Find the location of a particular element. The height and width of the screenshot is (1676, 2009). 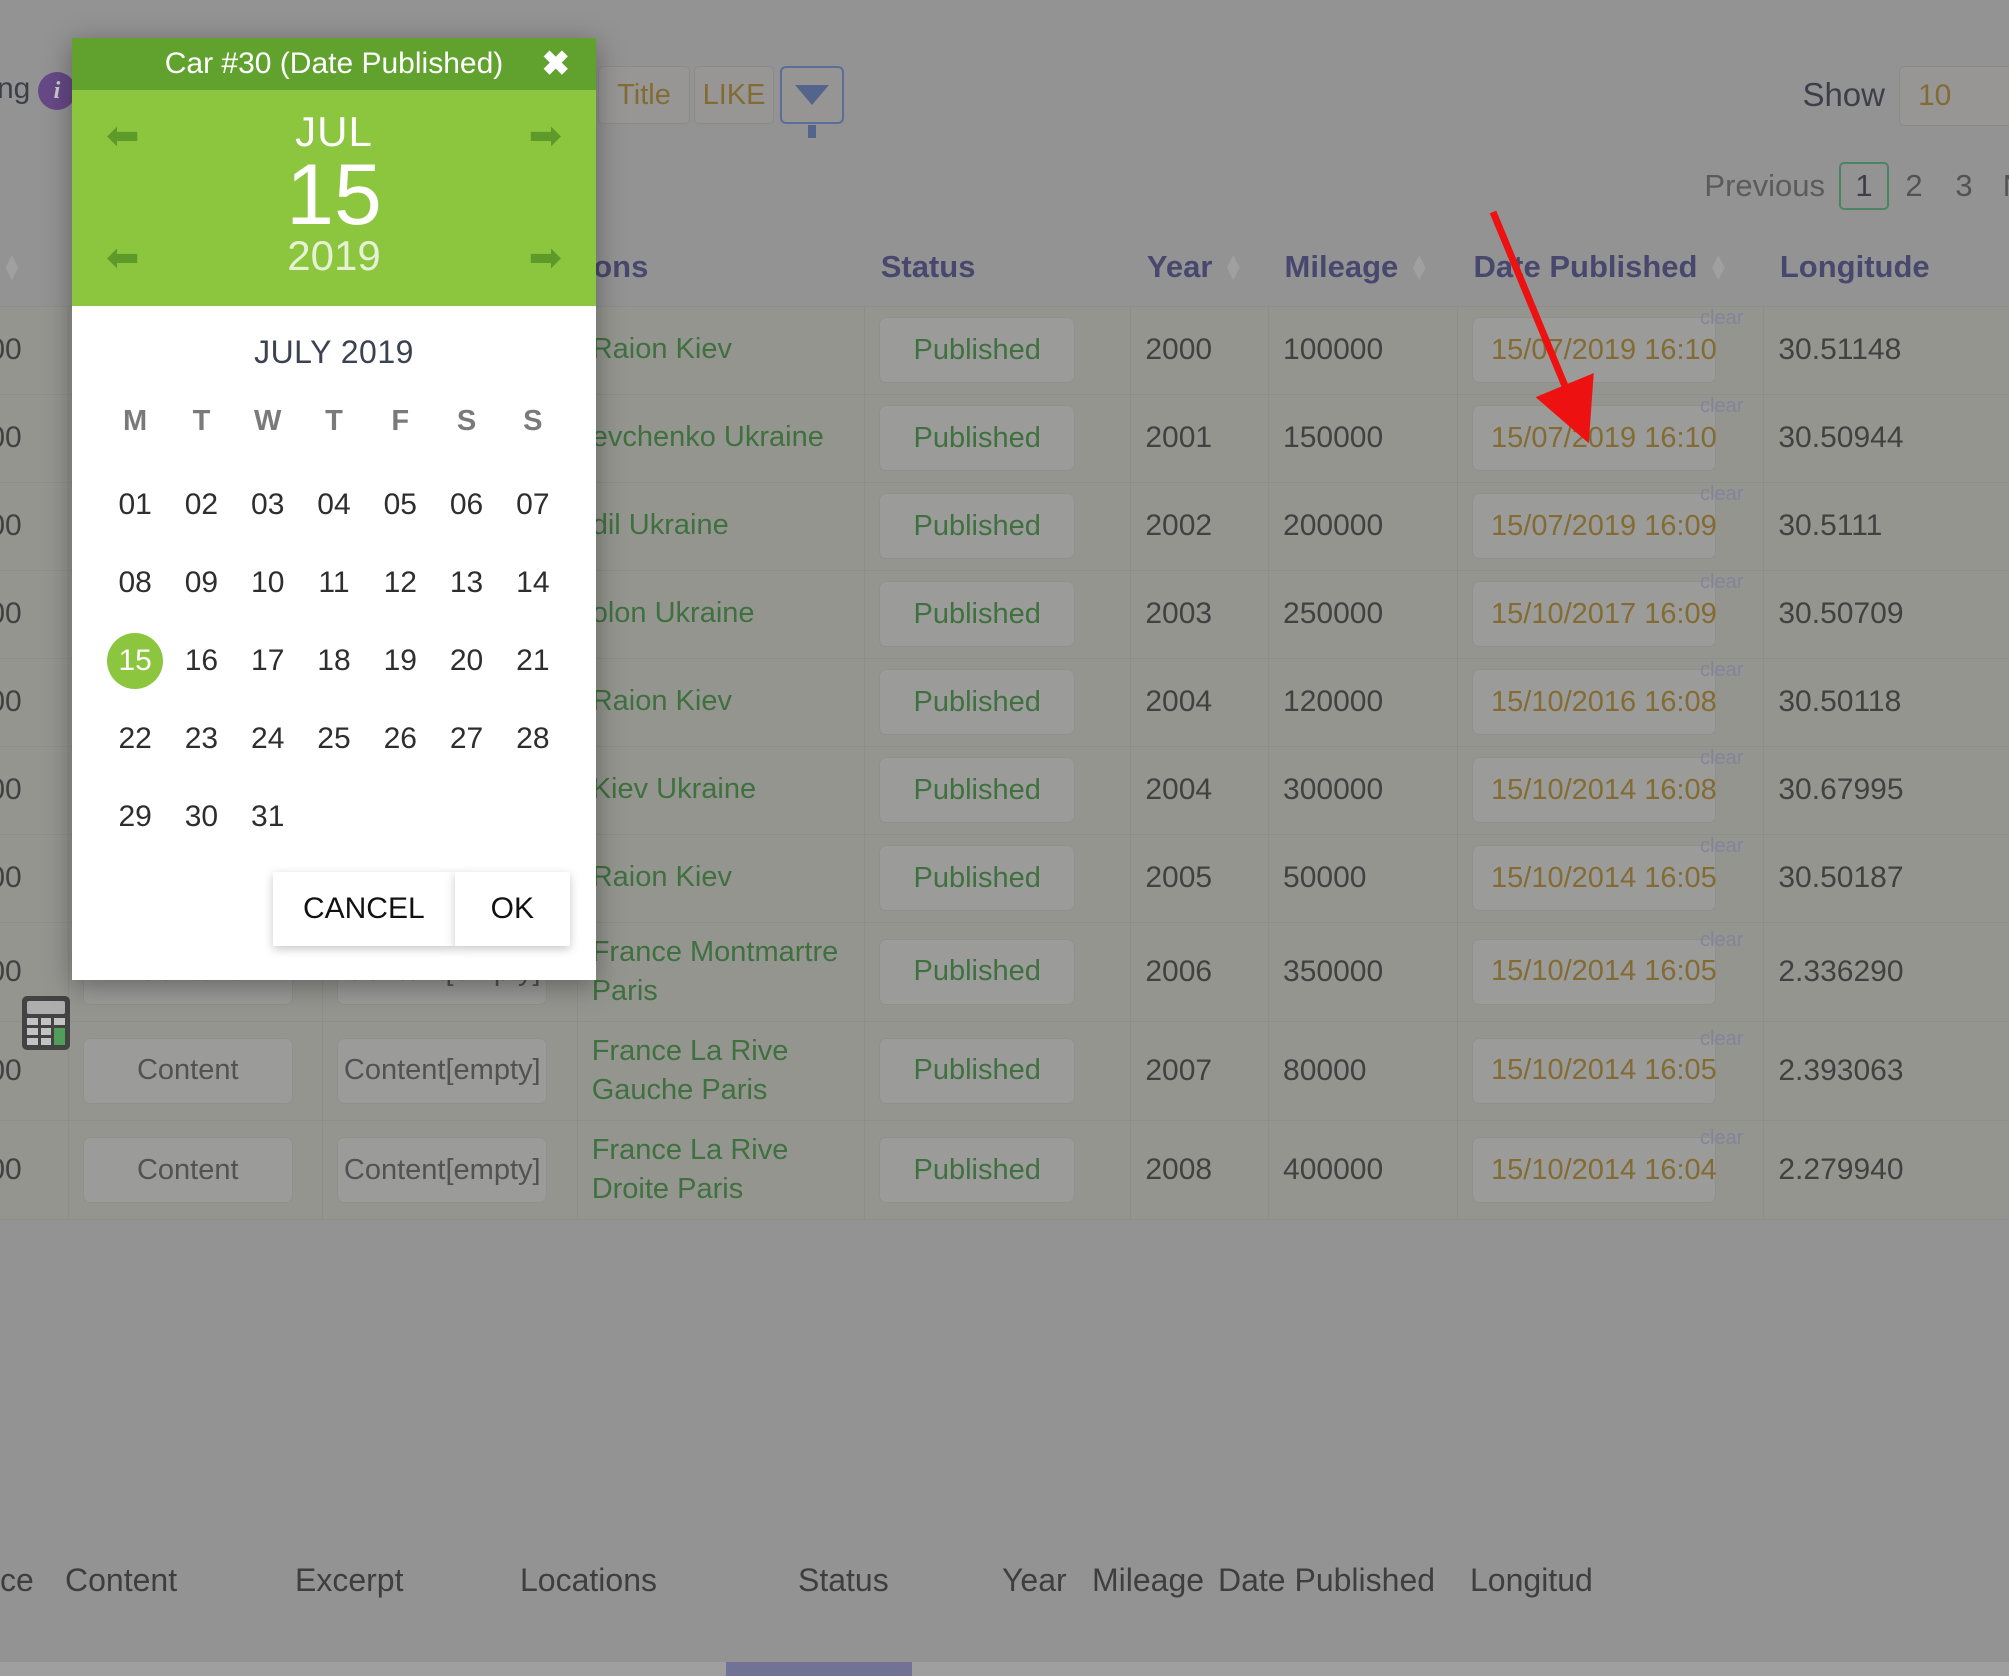

calendar-day-17: 17 is located at coordinates (268, 661).